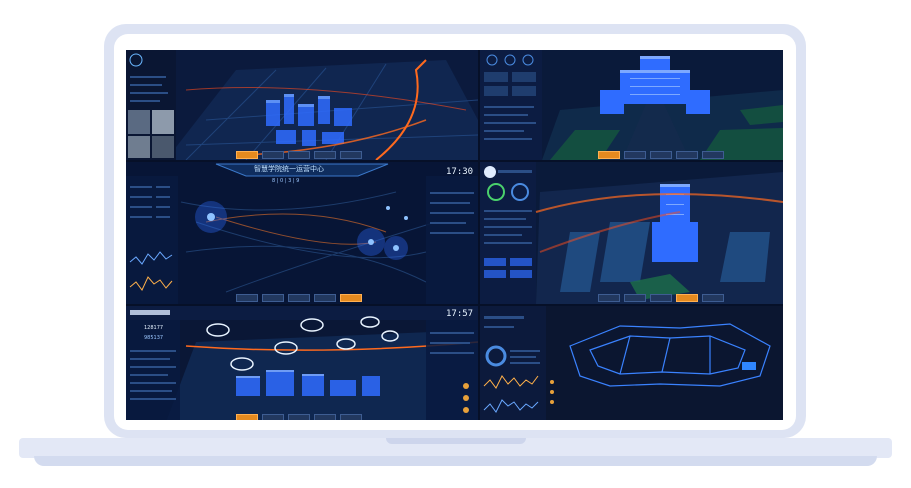  Describe the element at coordinates (154, 328) in the screenshot. I see `bottom-left-counter: 128177` at that location.